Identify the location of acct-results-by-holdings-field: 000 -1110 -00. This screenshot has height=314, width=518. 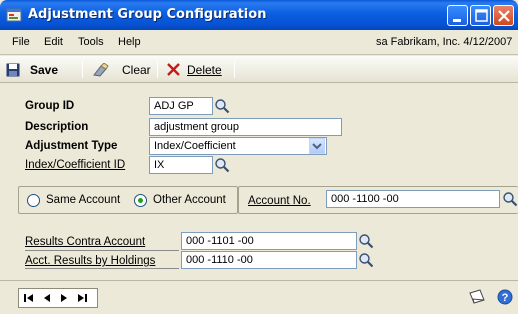
(269, 260).